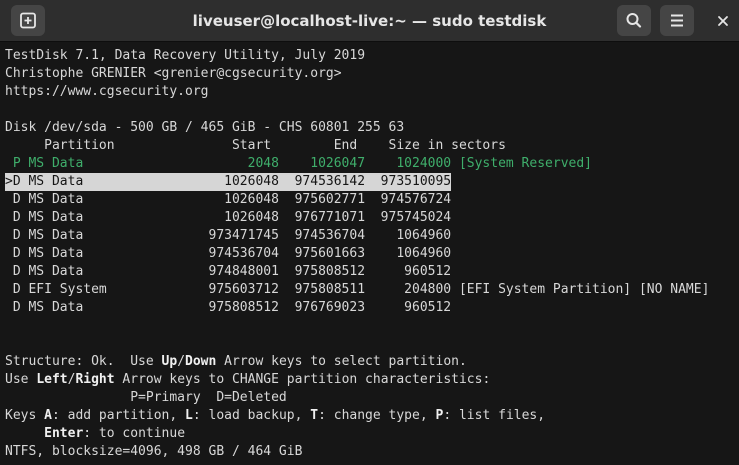  I want to click on close-button, so click(723, 21).